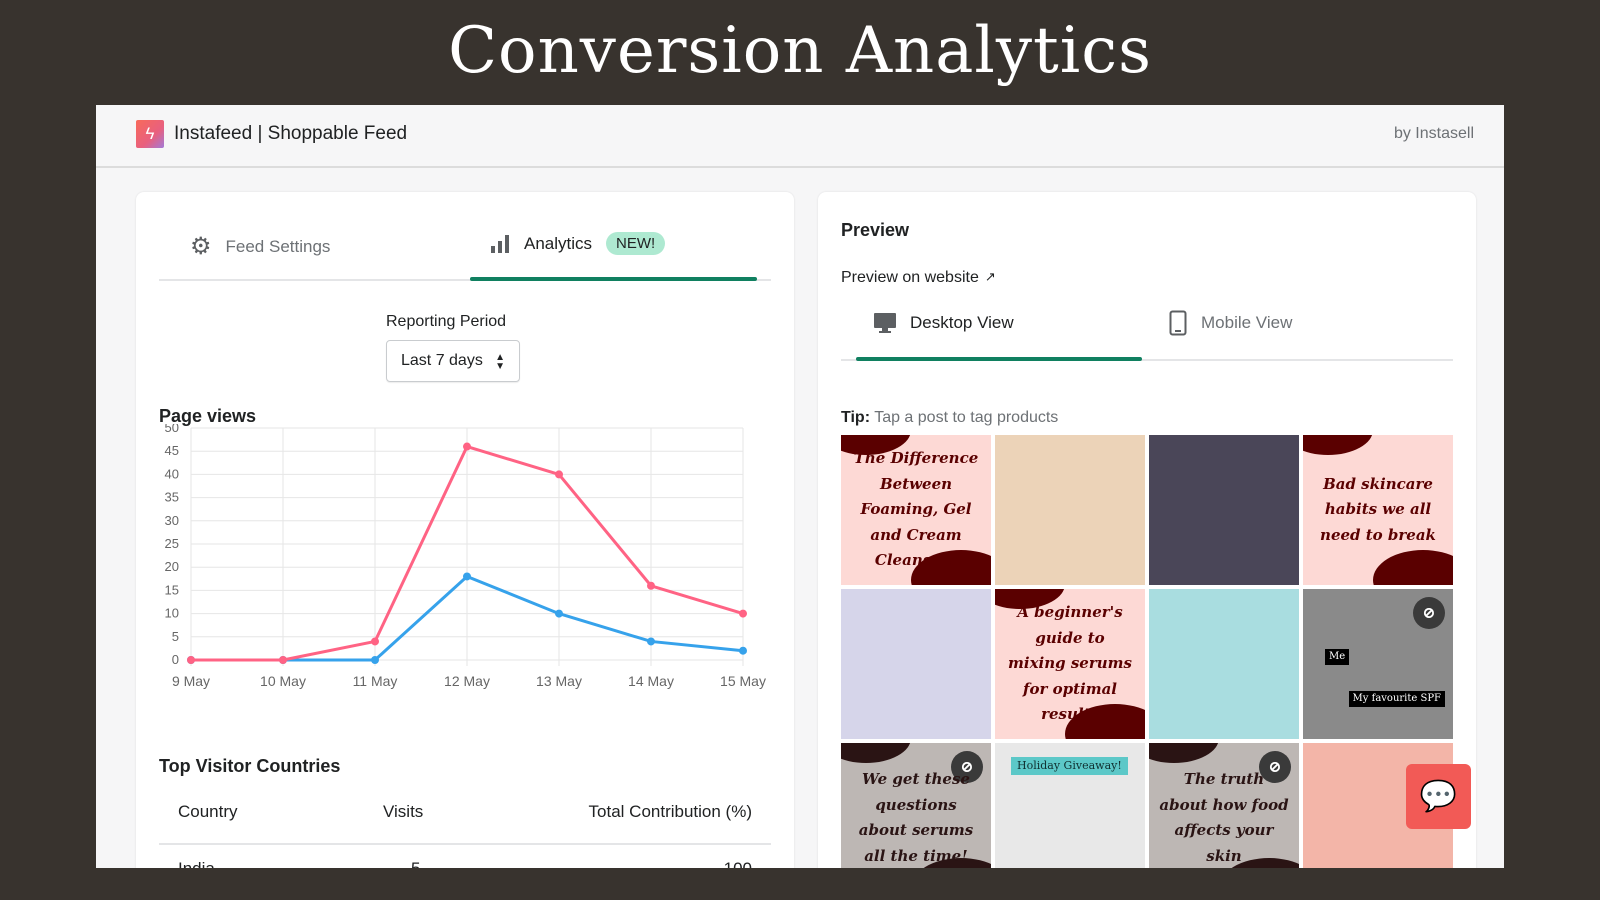 This screenshot has width=1600, height=900. I want to click on tab-mobile-view: Mobile View, so click(1230, 323).